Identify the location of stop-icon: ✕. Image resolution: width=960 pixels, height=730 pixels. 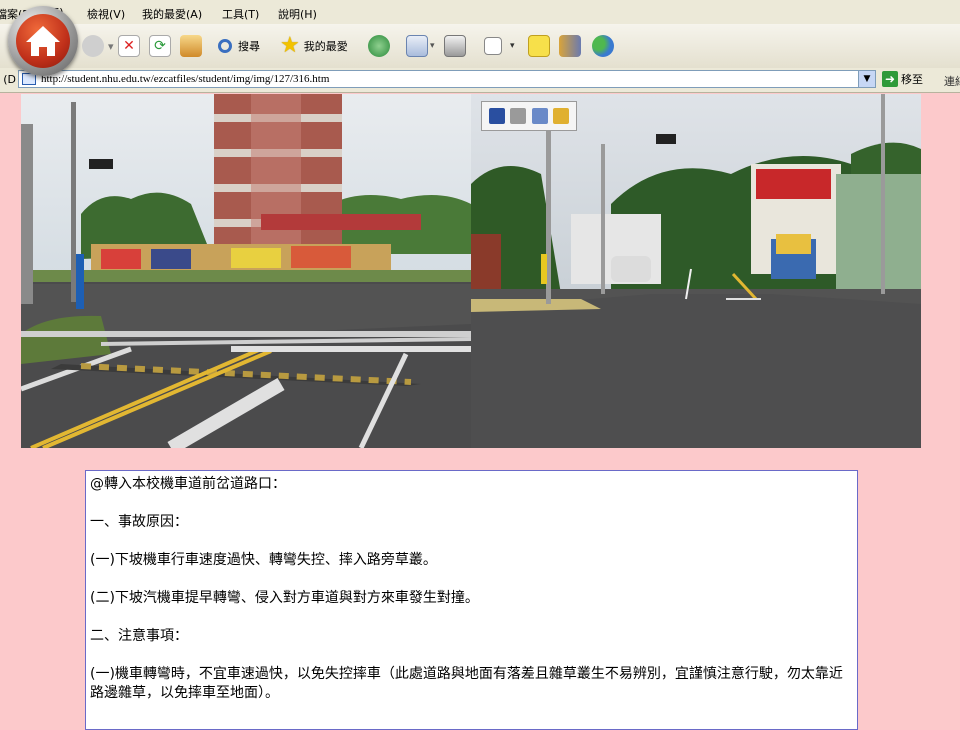
(129, 46).